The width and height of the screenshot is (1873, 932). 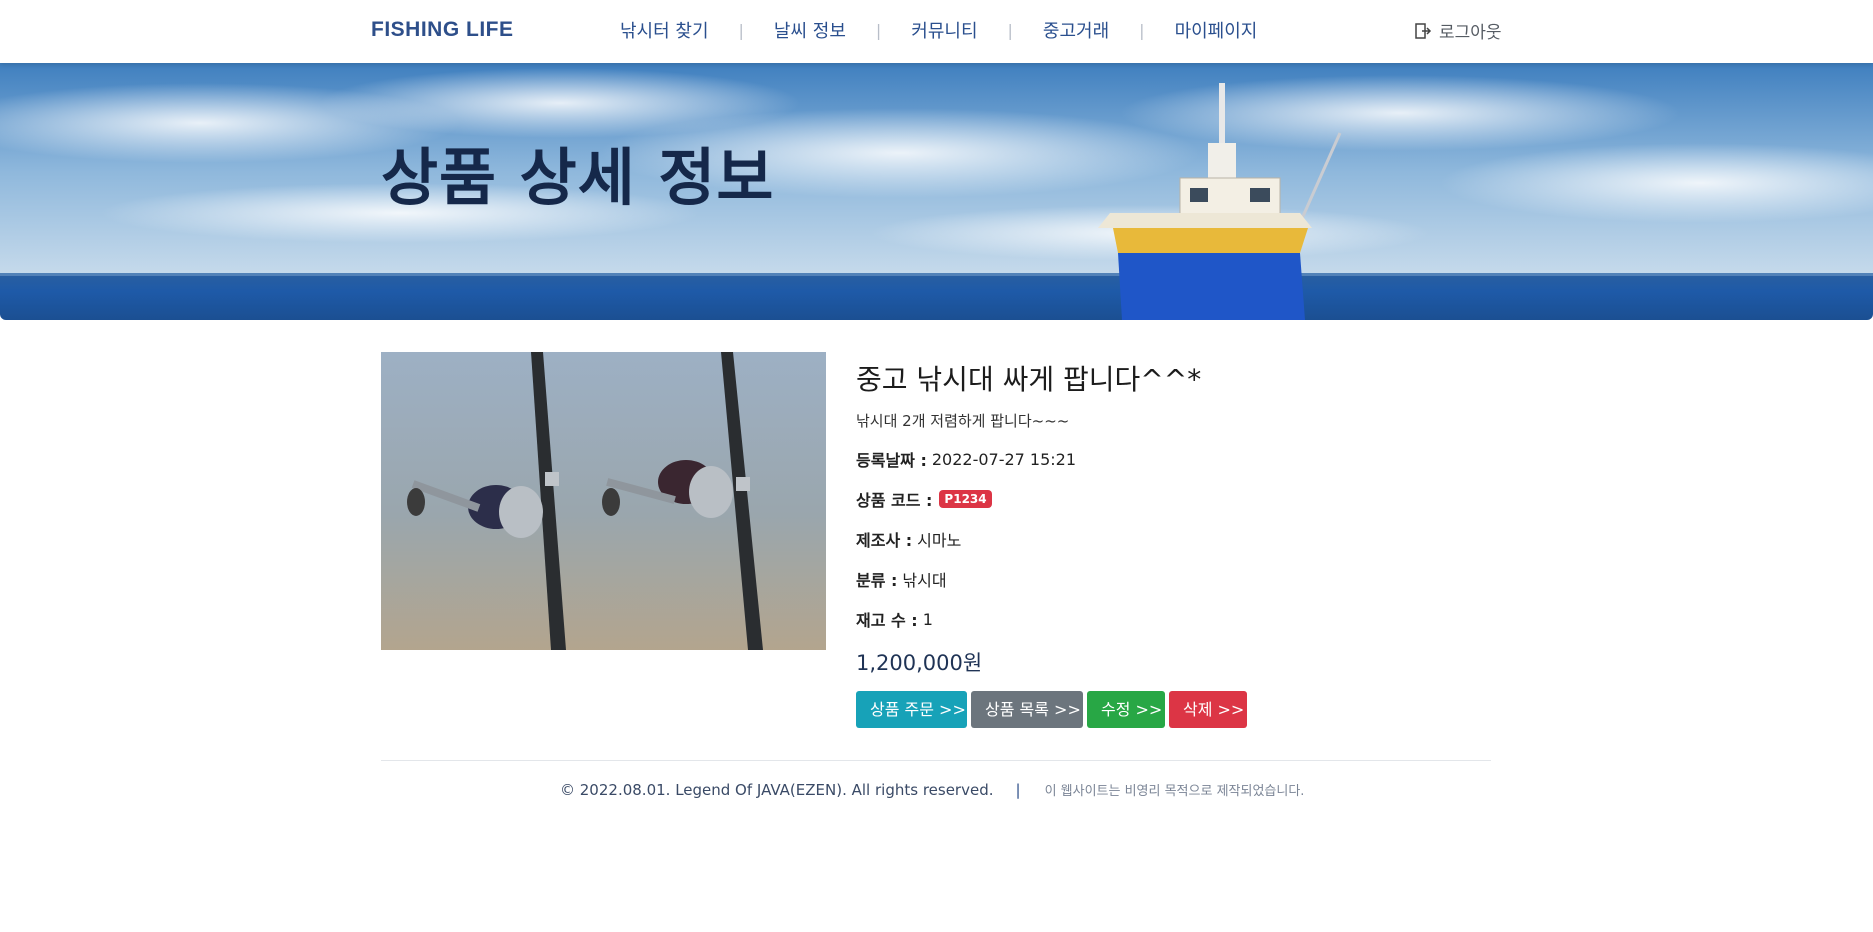 What do you see at coordinates (939, 540) in the screenshot?
I see `maker-value: 시마노` at bounding box center [939, 540].